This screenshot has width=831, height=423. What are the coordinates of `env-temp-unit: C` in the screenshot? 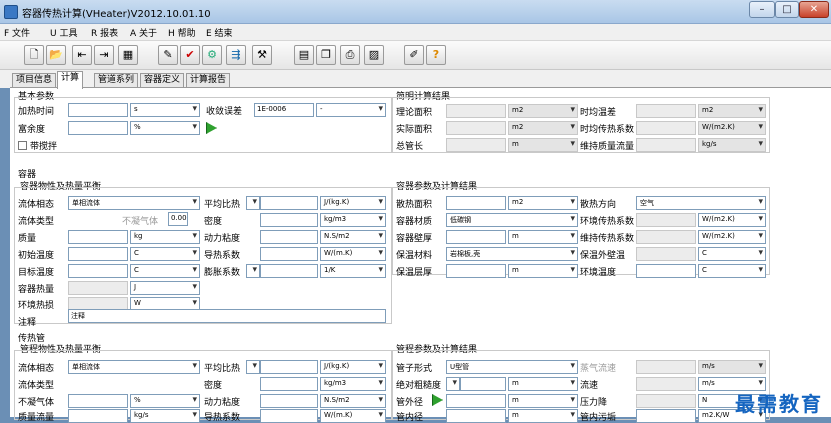 It's located at (732, 271).